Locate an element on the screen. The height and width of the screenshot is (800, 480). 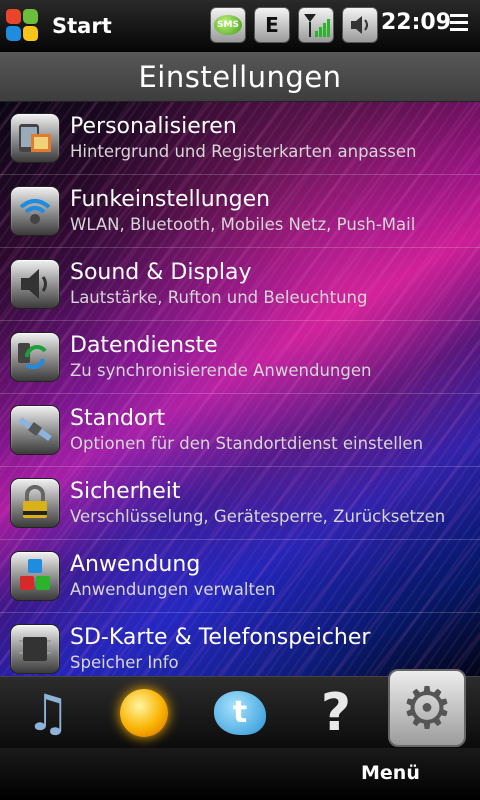
notifications-menu-icon is located at coordinates (463, 27).